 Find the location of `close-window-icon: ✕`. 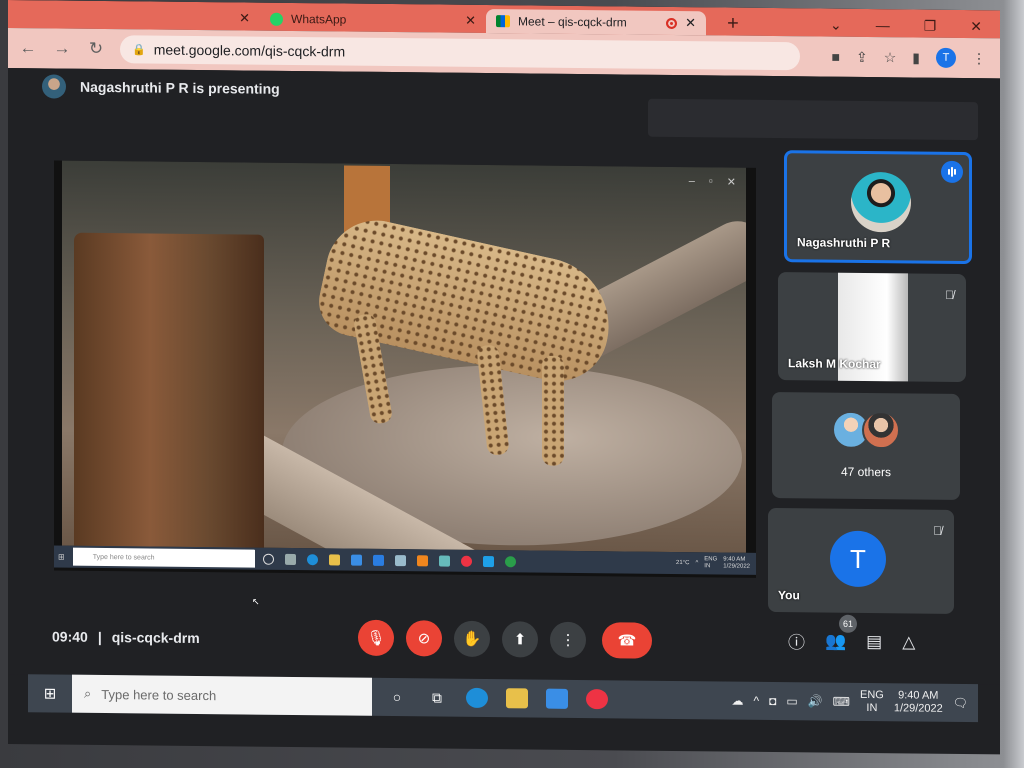

close-window-icon: ✕ is located at coordinates (976, 26).